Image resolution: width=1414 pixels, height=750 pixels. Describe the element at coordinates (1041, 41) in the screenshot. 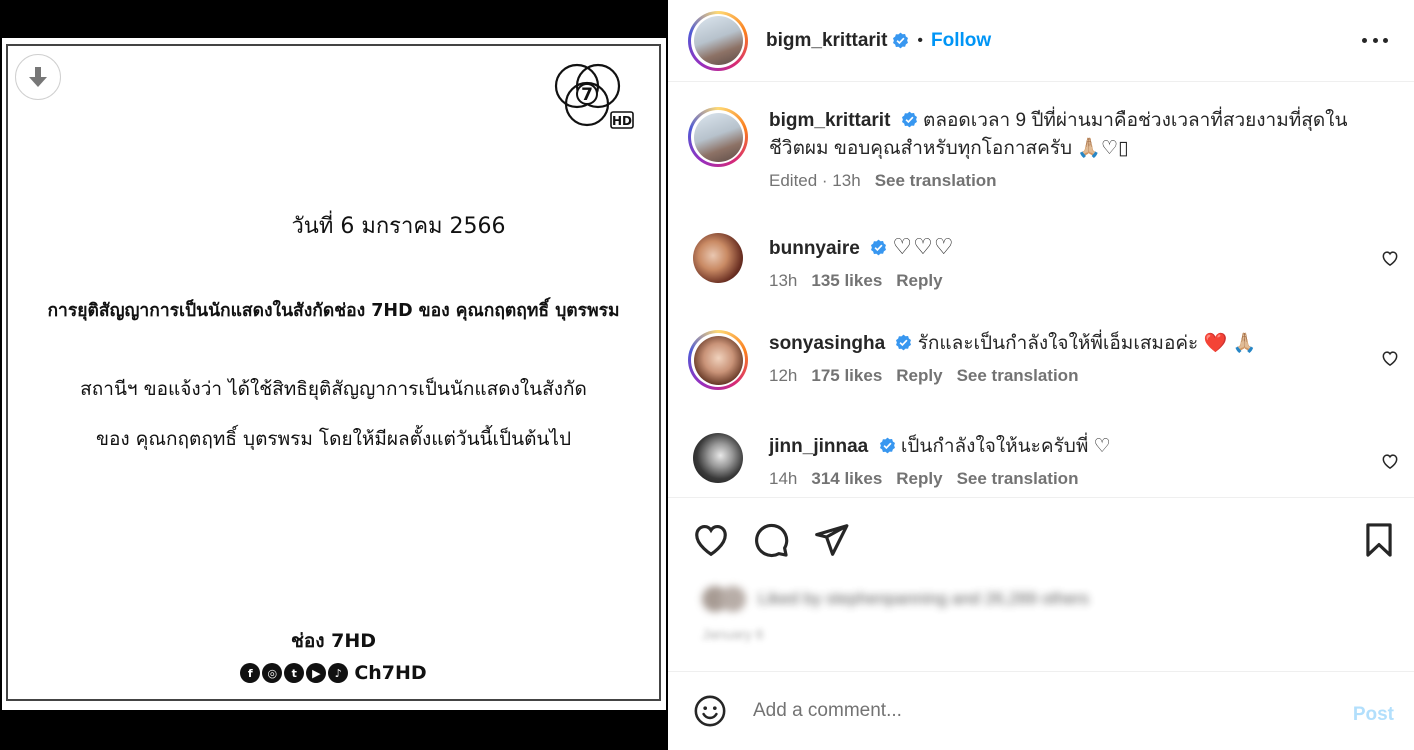

I see `post-header: bigm_krittarit • Follow` at that location.